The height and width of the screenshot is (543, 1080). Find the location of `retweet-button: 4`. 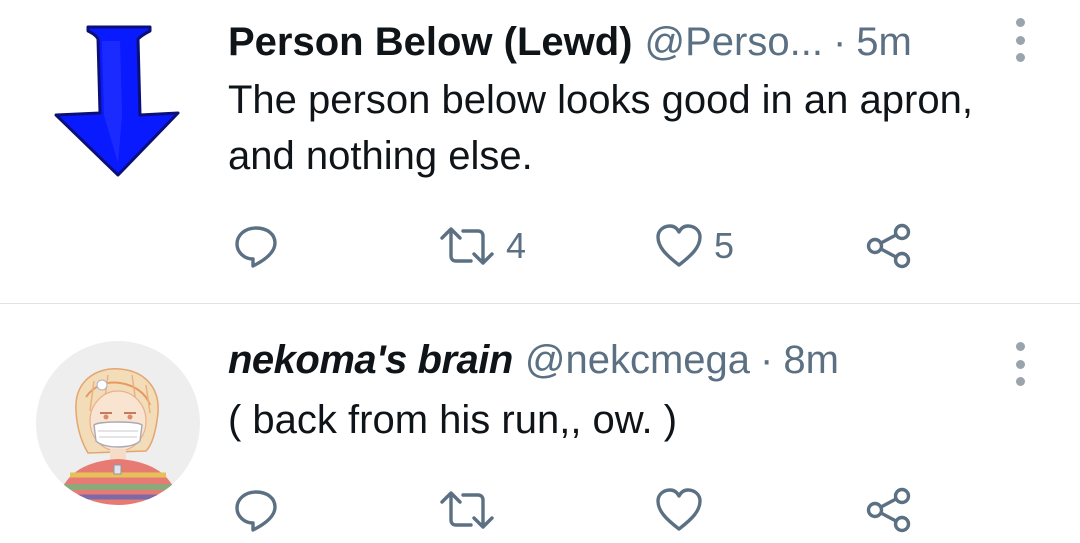

retweet-button: 4 is located at coordinates (482, 246).